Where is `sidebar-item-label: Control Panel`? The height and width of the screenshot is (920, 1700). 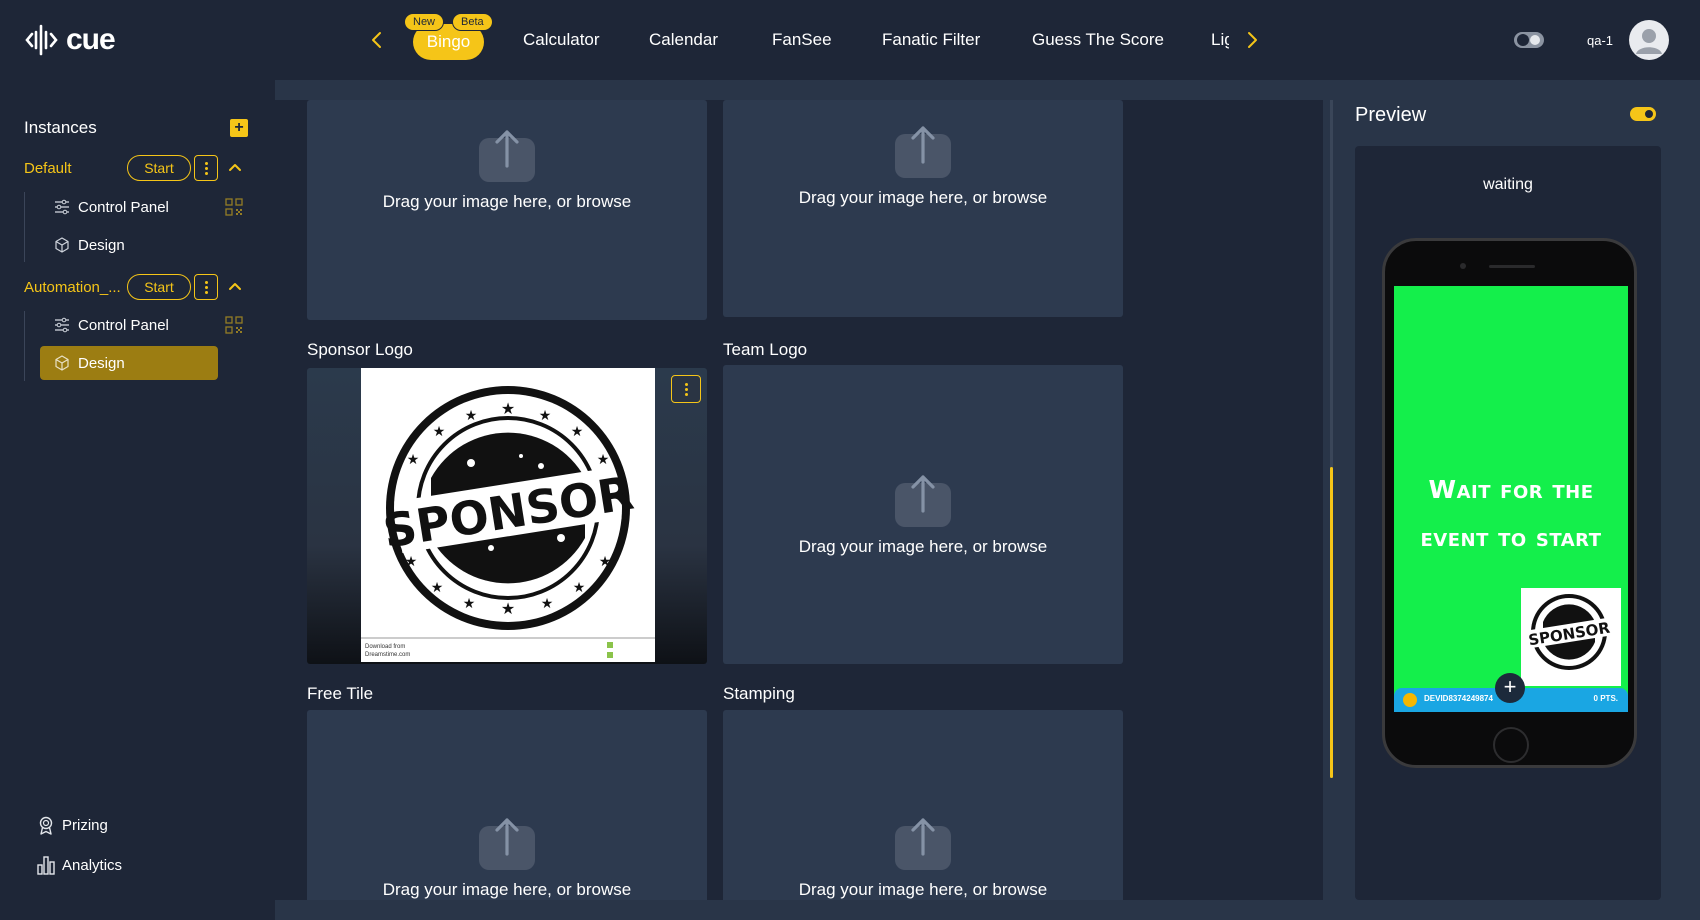 sidebar-item-label: Control Panel is located at coordinates (123, 207).